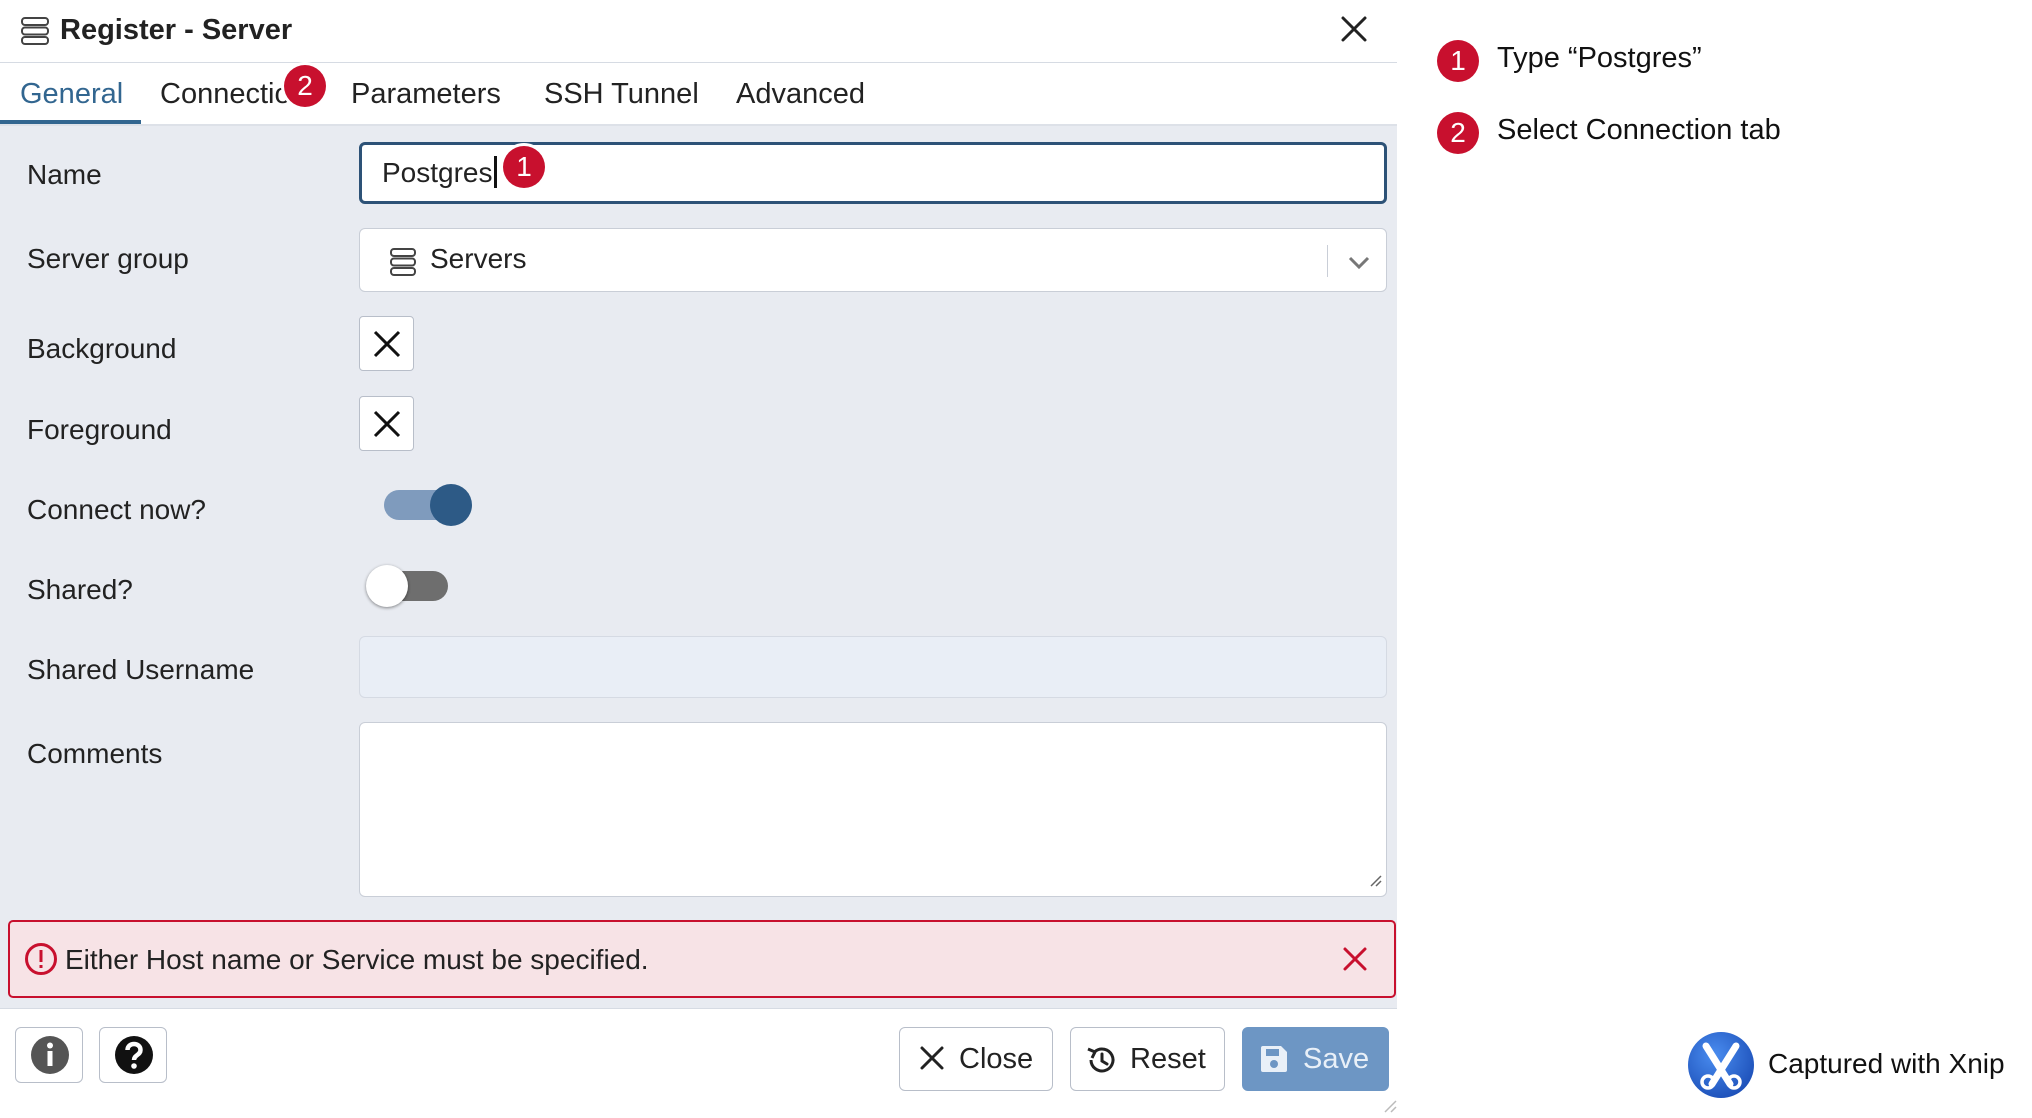 The height and width of the screenshot is (1118, 2032). What do you see at coordinates (1359, 264) in the screenshot?
I see `chevron-down-icon` at bounding box center [1359, 264].